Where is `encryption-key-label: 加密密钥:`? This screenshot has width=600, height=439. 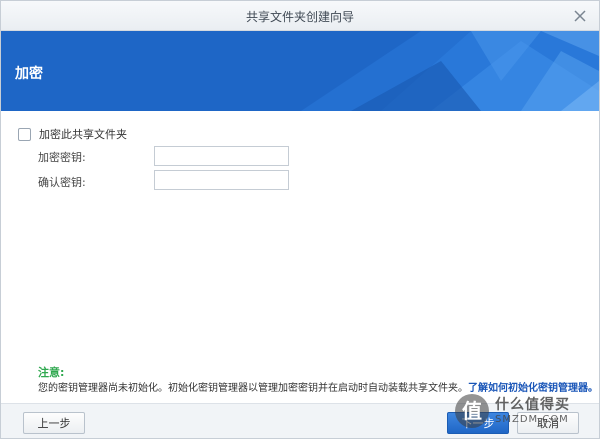 encryption-key-label: 加密密钥: is located at coordinates (62, 157).